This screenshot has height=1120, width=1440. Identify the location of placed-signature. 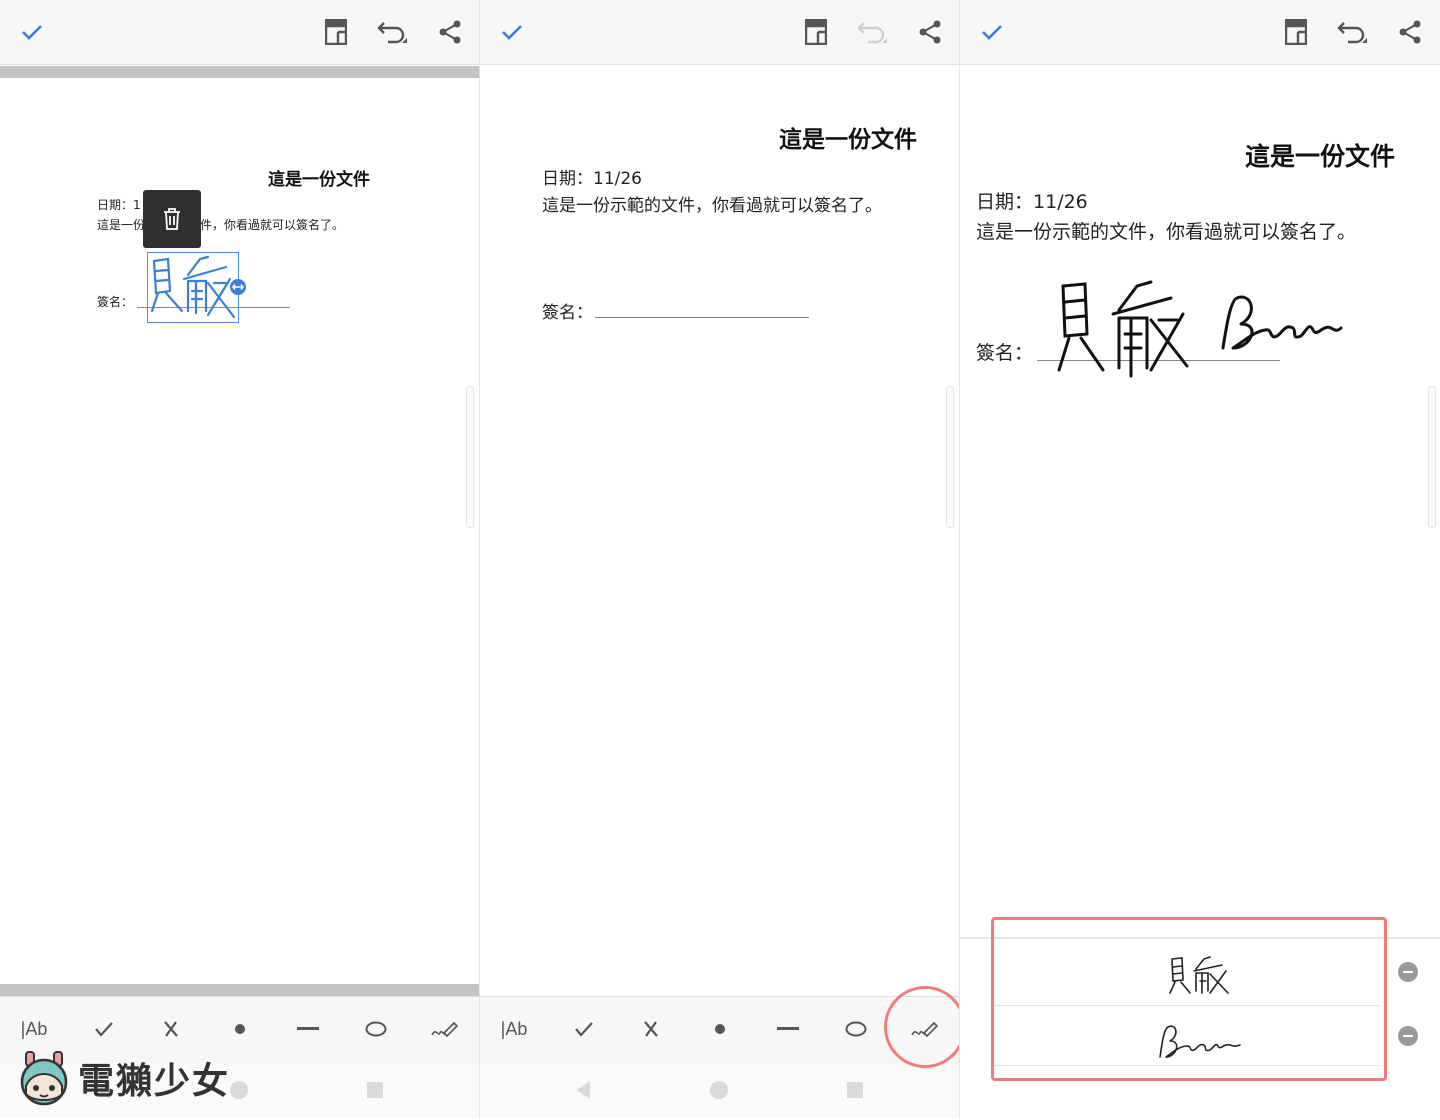
(1205, 330).